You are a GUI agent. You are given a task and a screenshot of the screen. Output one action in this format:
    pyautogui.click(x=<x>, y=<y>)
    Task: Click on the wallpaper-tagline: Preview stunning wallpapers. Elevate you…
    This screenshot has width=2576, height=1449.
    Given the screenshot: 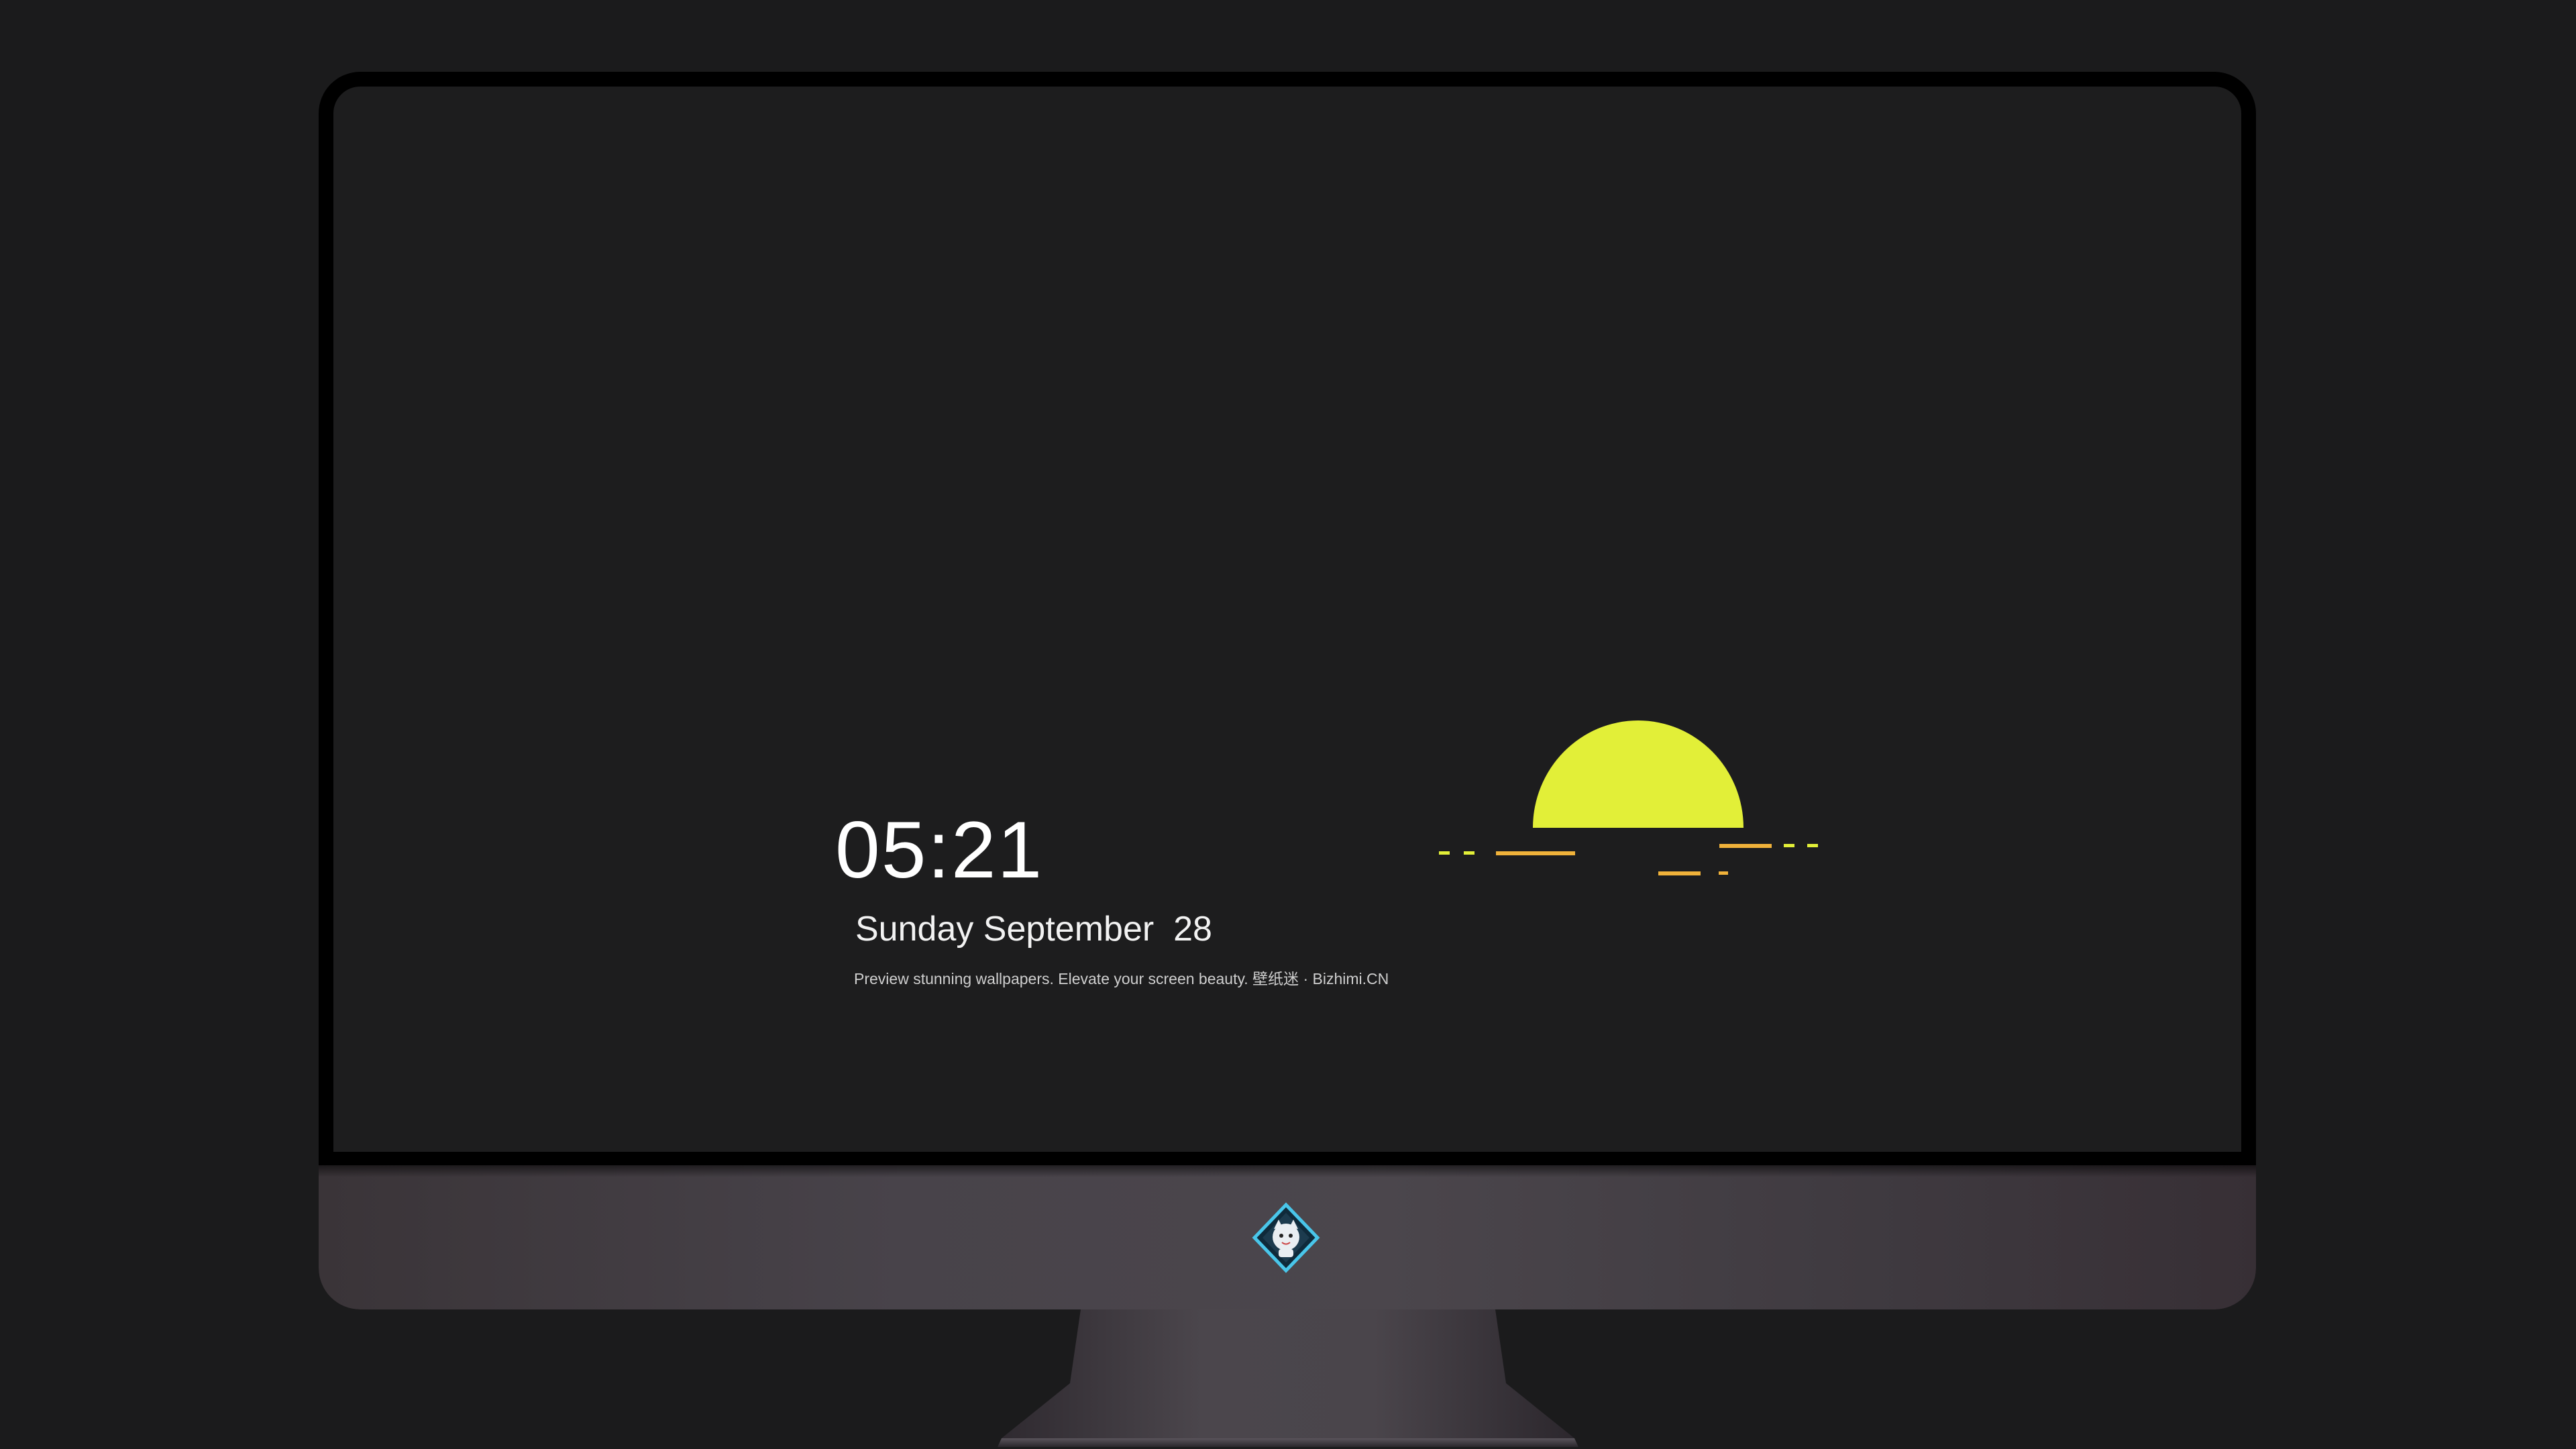 What is the action you would take?
    pyautogui.click(x=1121, y=978)
    